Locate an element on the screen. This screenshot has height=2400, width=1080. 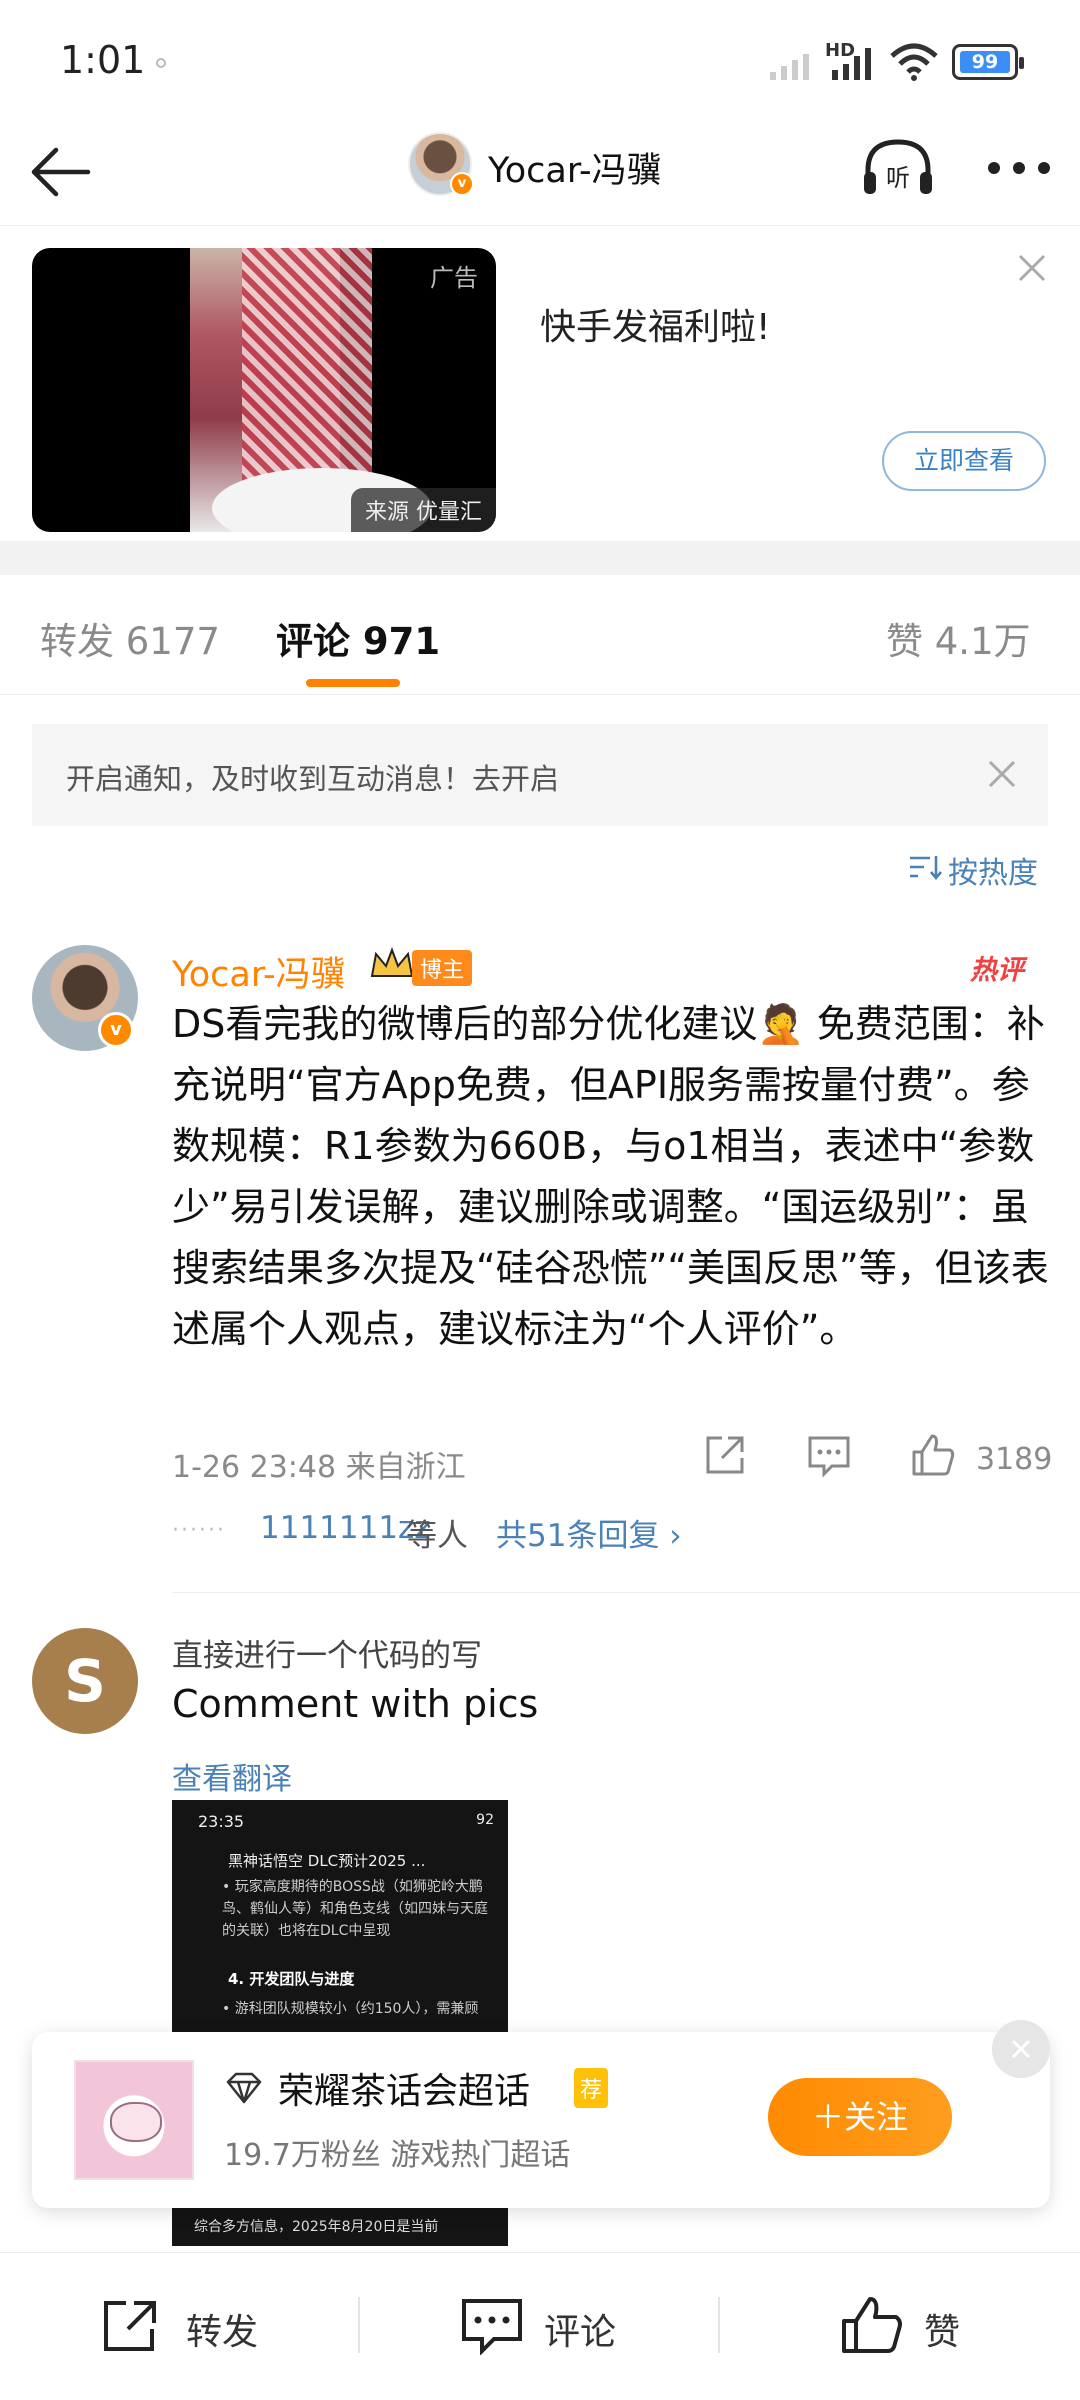
ad-thumbnail: 广告 来源 优量汇 is located at coordinates (264, 390).